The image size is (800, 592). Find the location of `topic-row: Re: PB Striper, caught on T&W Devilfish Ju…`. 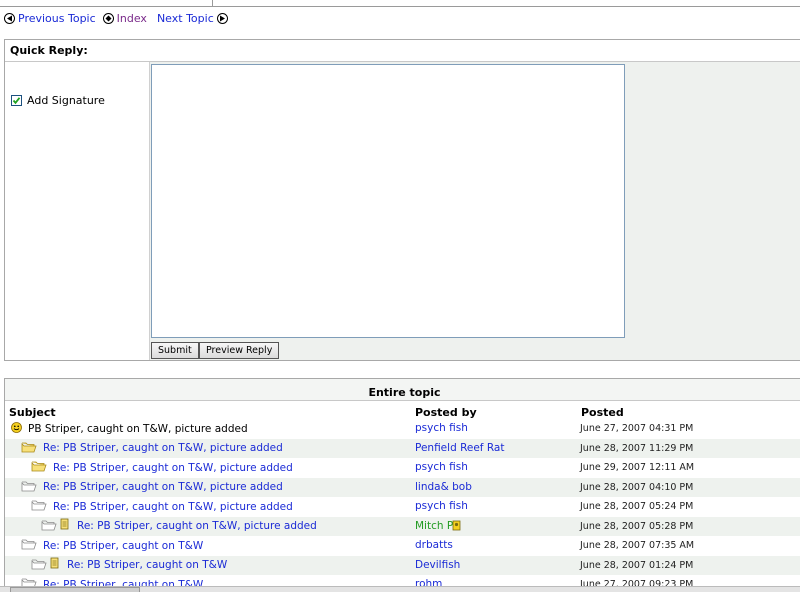

topic-row: Re: PB Striper, caught on T&W Devilfish Ju… is located at coordinates (402, 565).